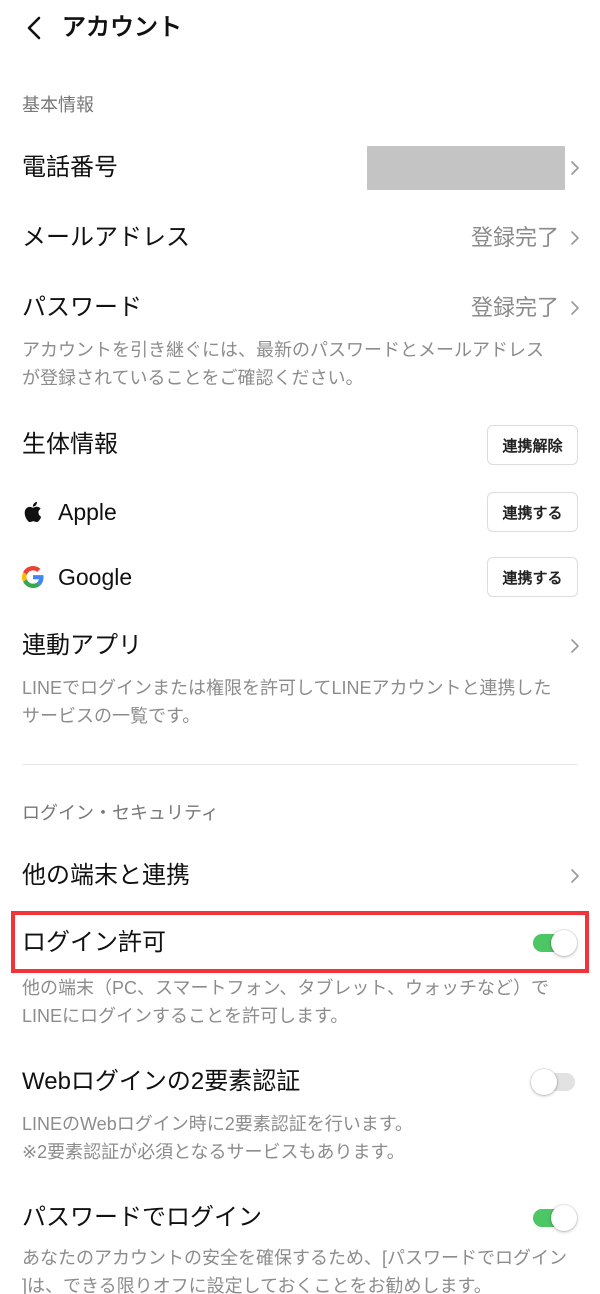 This screenshot has height=1294, width=600. I want to click on description-line: が登録されていることをご確認ください。, so click(193, 378).